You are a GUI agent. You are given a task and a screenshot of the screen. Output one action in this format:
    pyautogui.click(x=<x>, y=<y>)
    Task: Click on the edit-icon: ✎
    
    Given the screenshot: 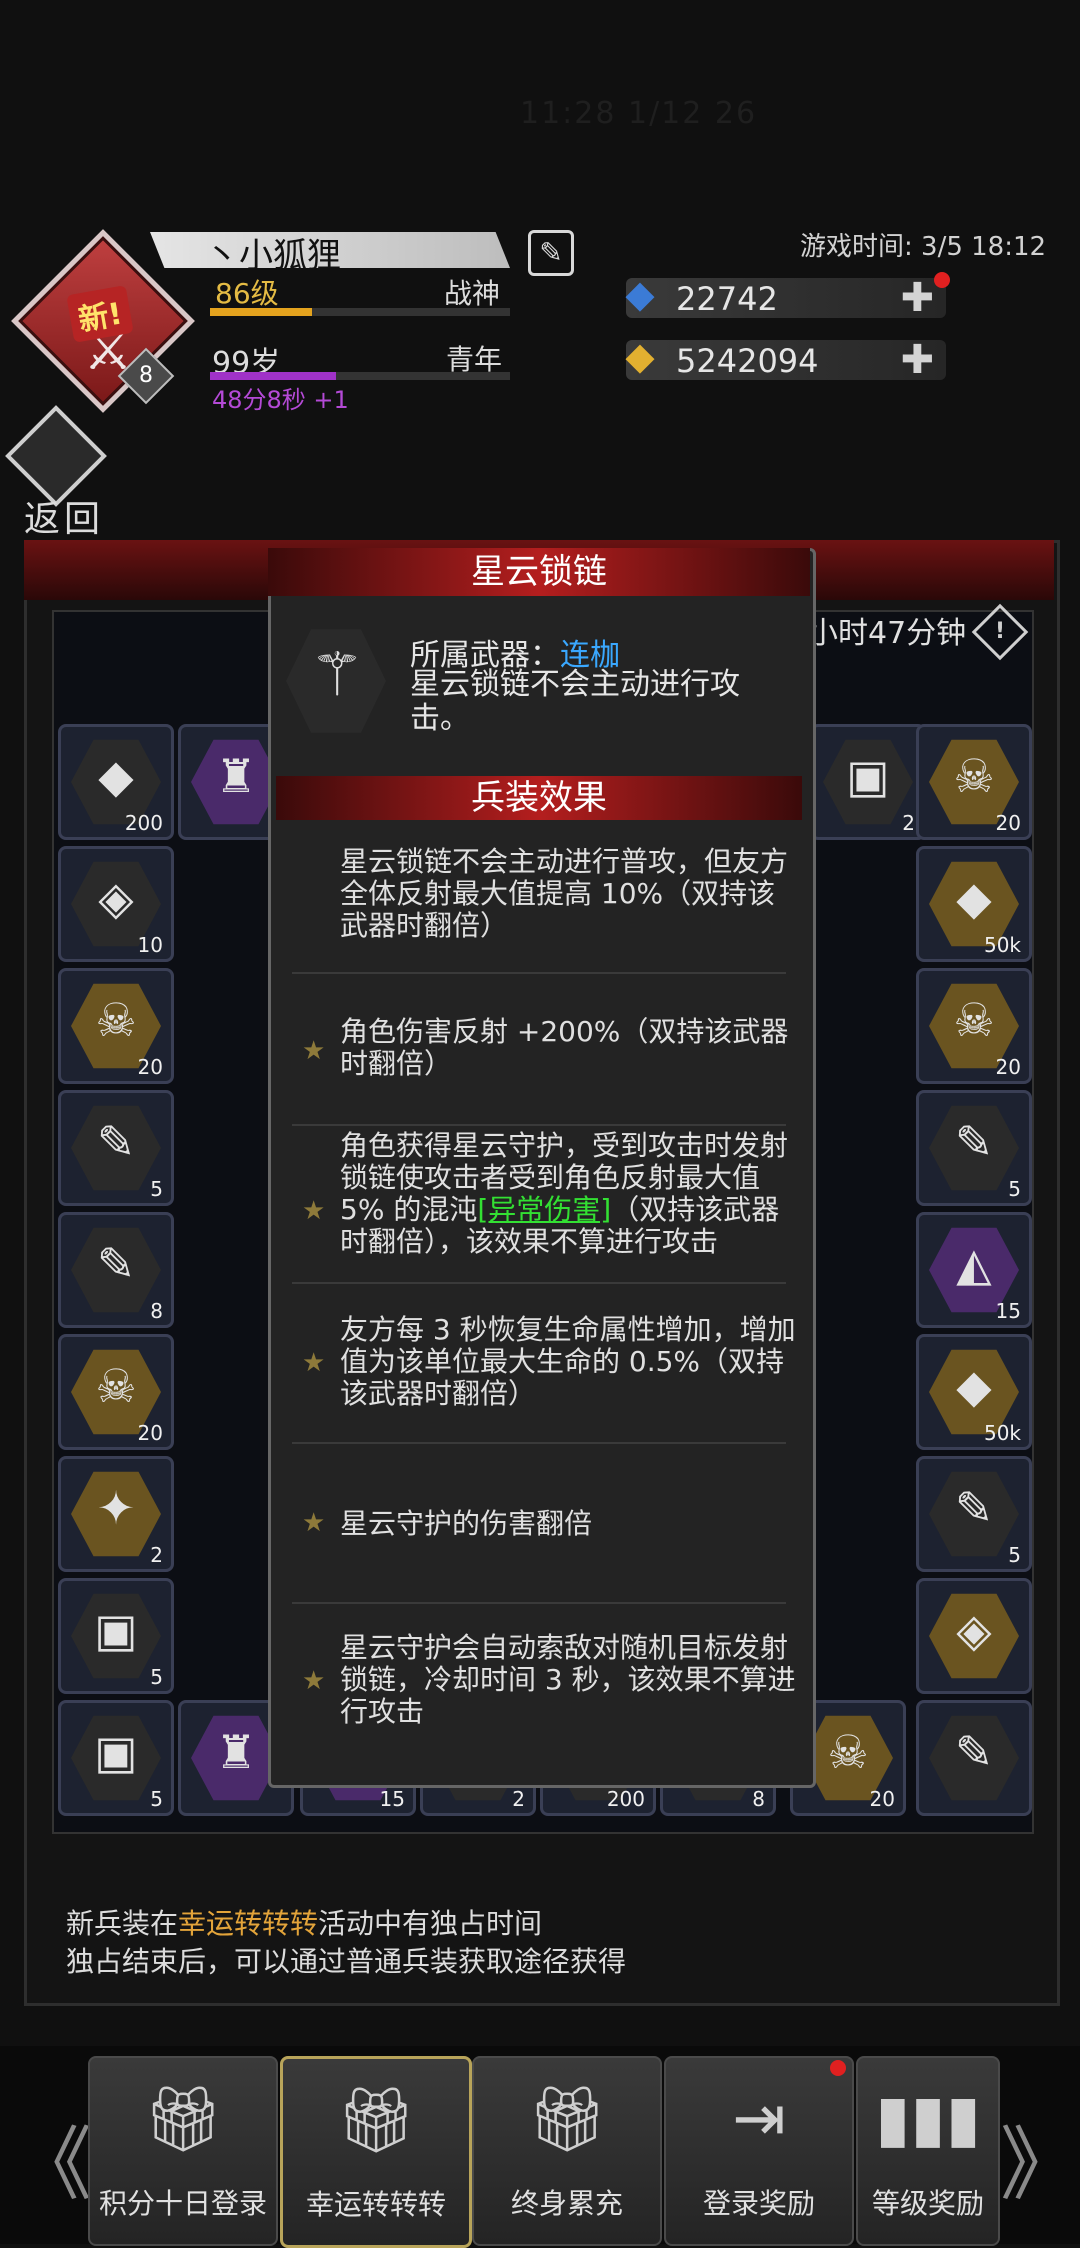 What is the action you would take?
    pyautogui.click(x=551, y=253)
    